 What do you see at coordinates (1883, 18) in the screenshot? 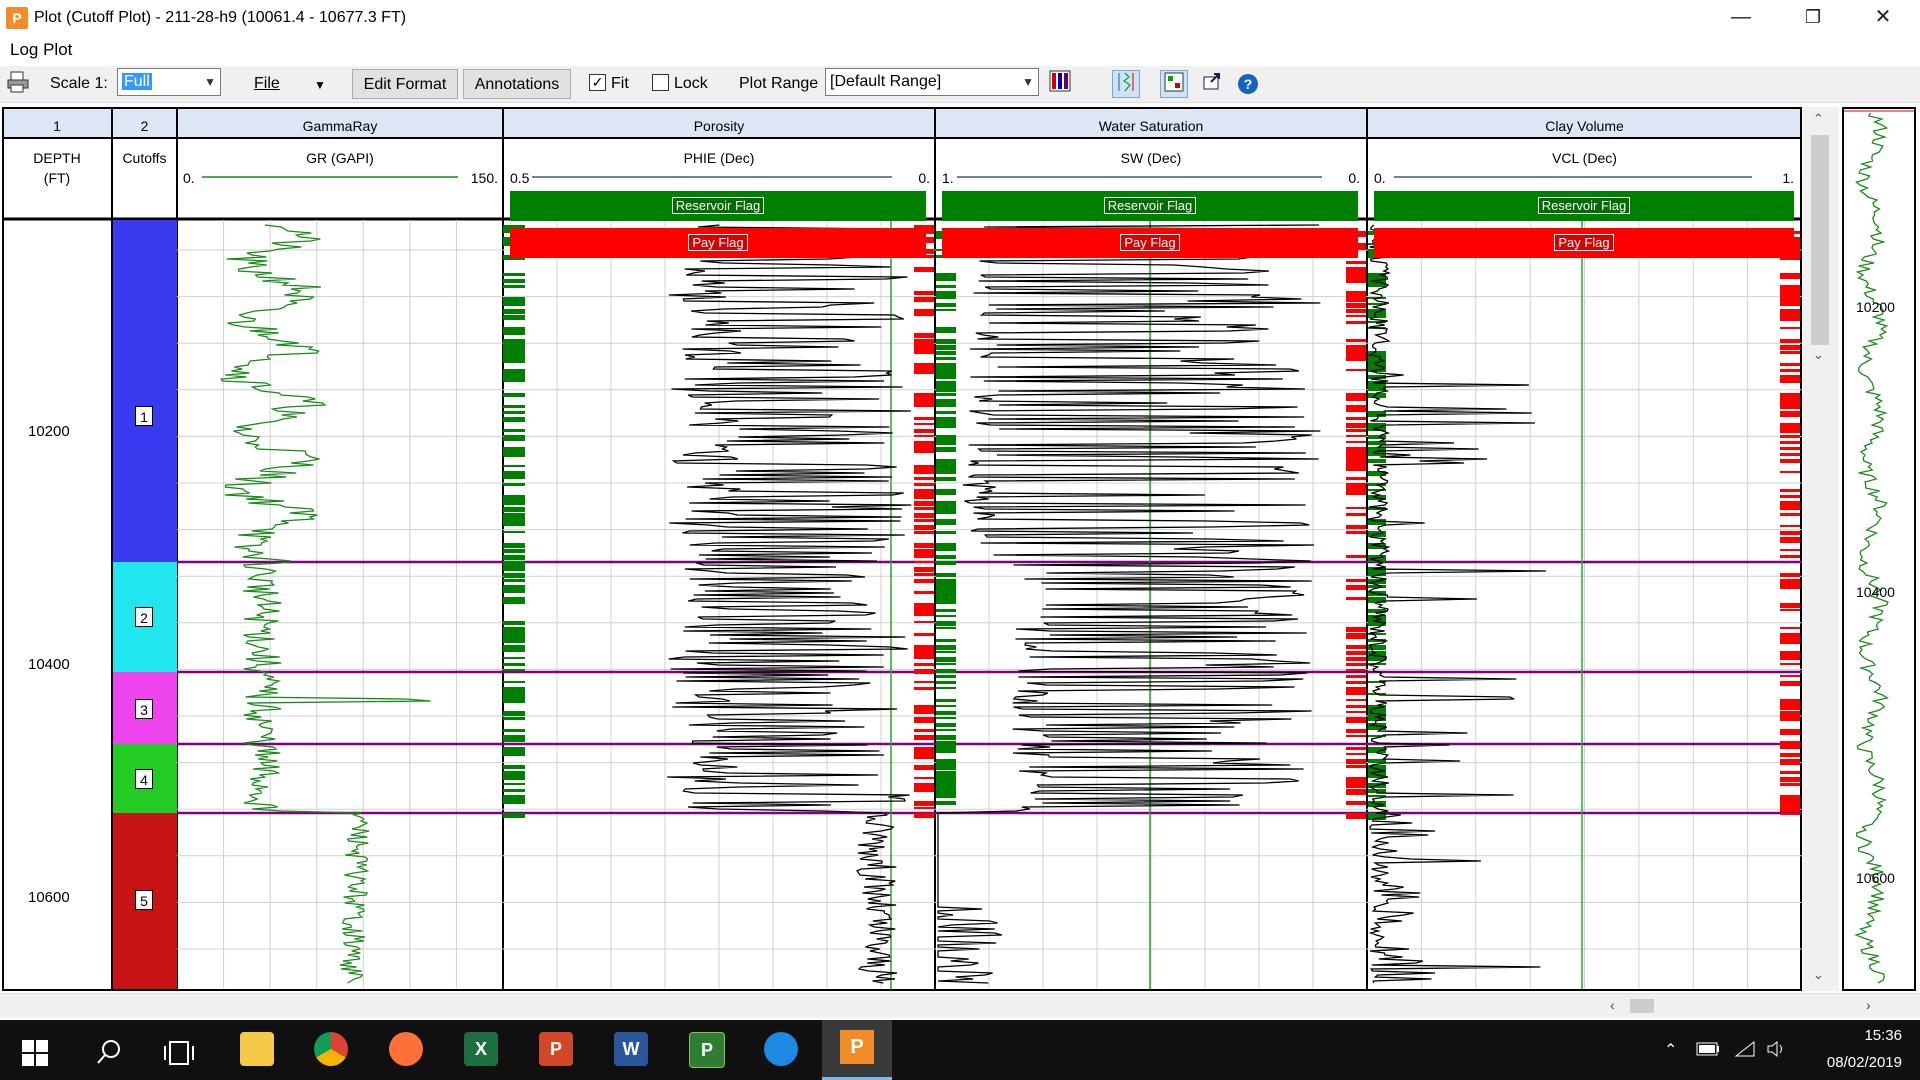
I see `close-button: ✕` at bounding box center [1883, 18].